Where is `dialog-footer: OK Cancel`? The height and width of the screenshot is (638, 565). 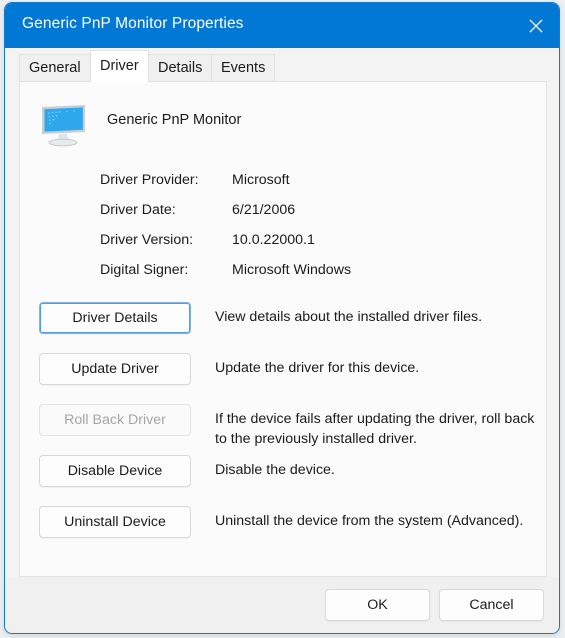
dialog-footer: OK Cancel is located at coordinates (282, 605).